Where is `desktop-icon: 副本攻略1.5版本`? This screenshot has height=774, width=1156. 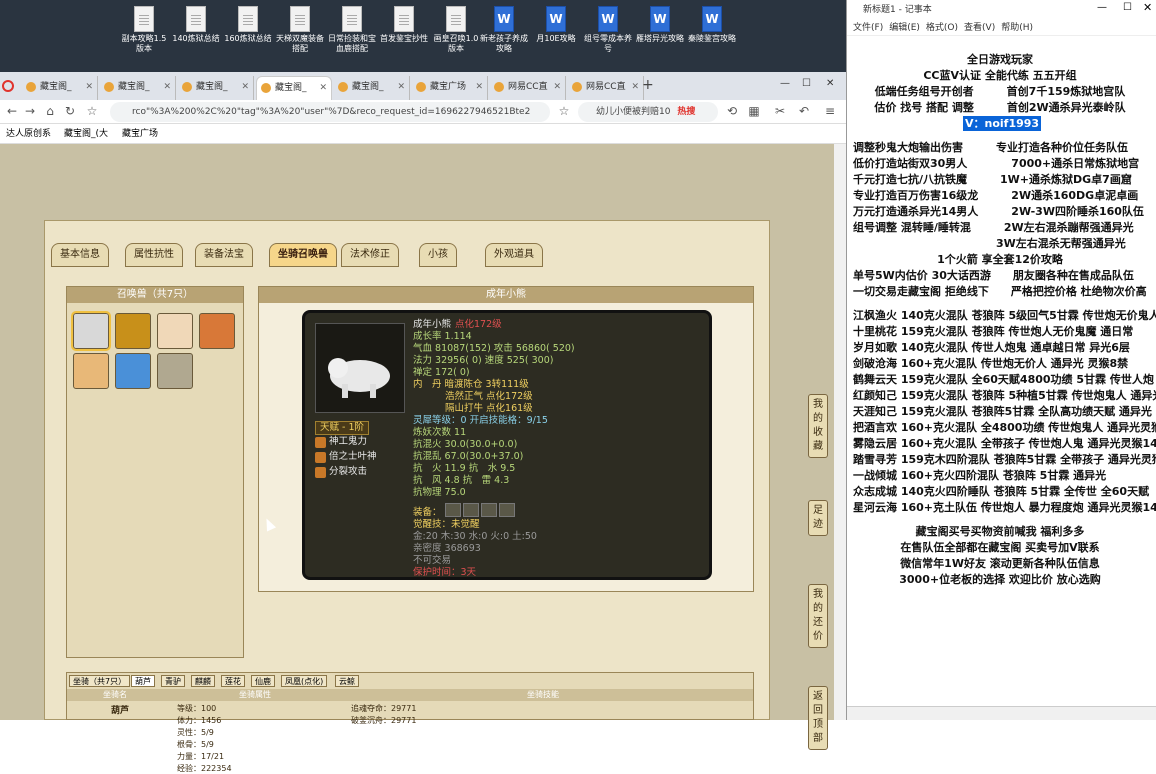
desktop-icon: 副本攻略1.5版本 is located at coordinates (144, 30).